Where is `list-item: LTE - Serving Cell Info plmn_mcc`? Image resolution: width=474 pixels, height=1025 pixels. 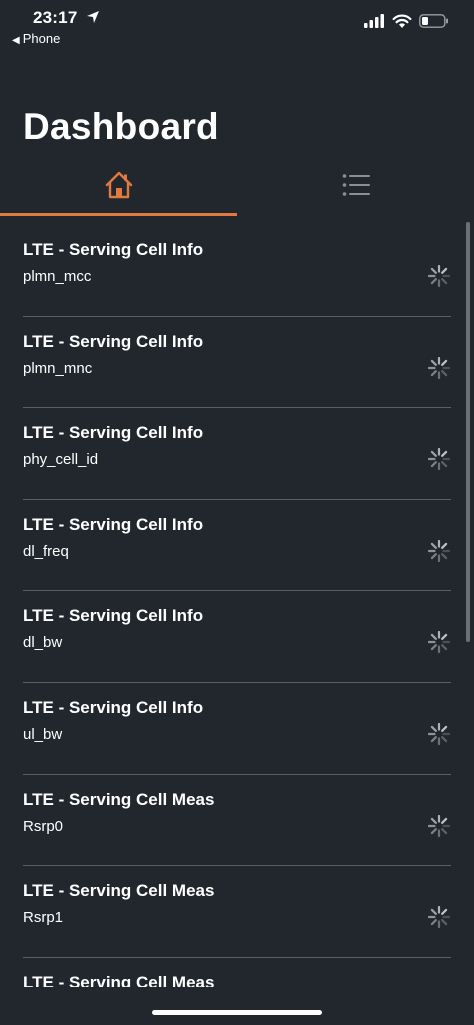
list-item: LTE - Serving Cell Info plmn_mcc is located at coordinates (237, 271).